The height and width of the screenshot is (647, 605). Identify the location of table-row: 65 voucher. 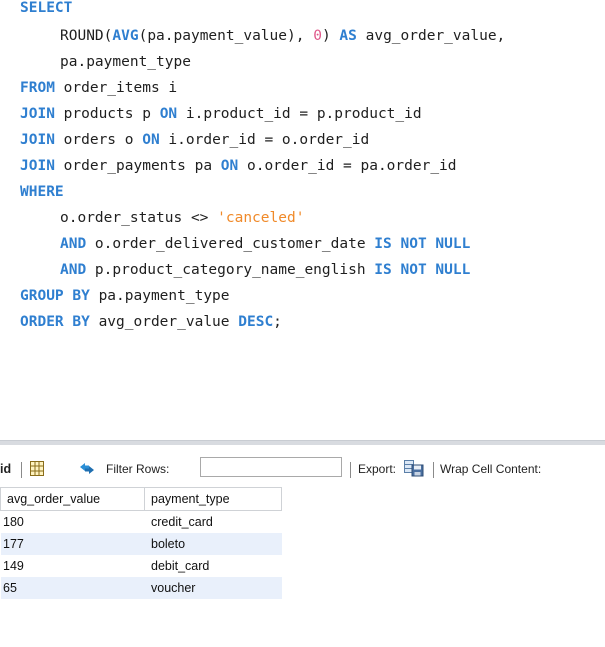
(141, 588).